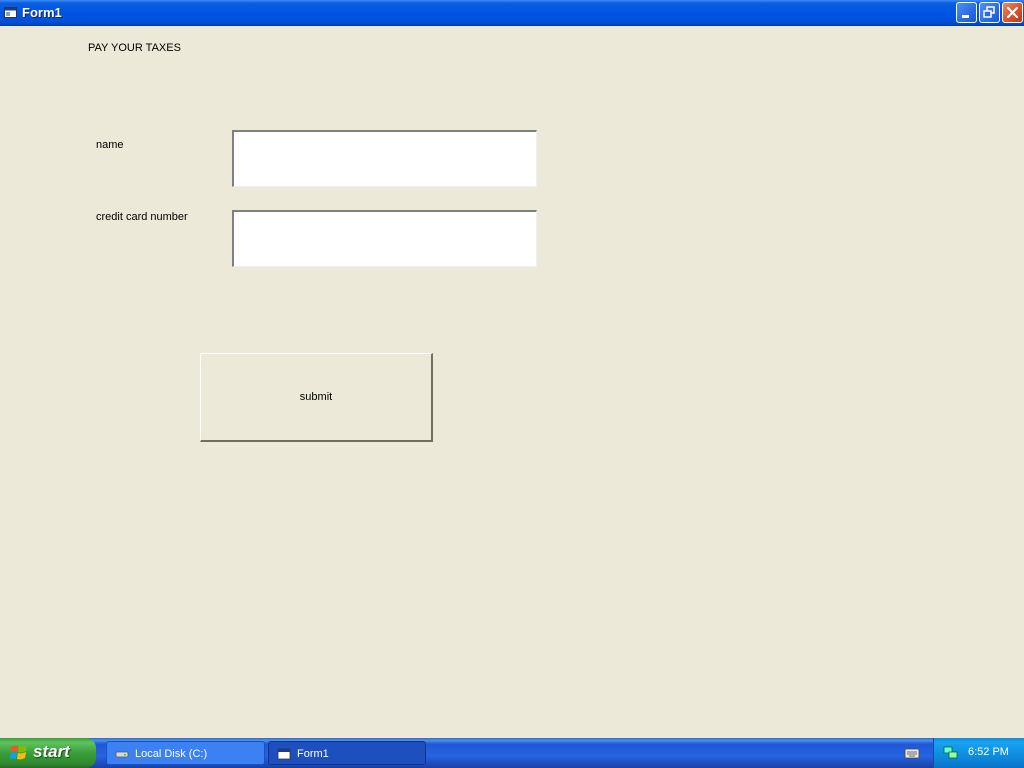  What do you see at coordinates (951, 753) in the screenshot?
I see `network-icon` at bounding box center [951, 753].